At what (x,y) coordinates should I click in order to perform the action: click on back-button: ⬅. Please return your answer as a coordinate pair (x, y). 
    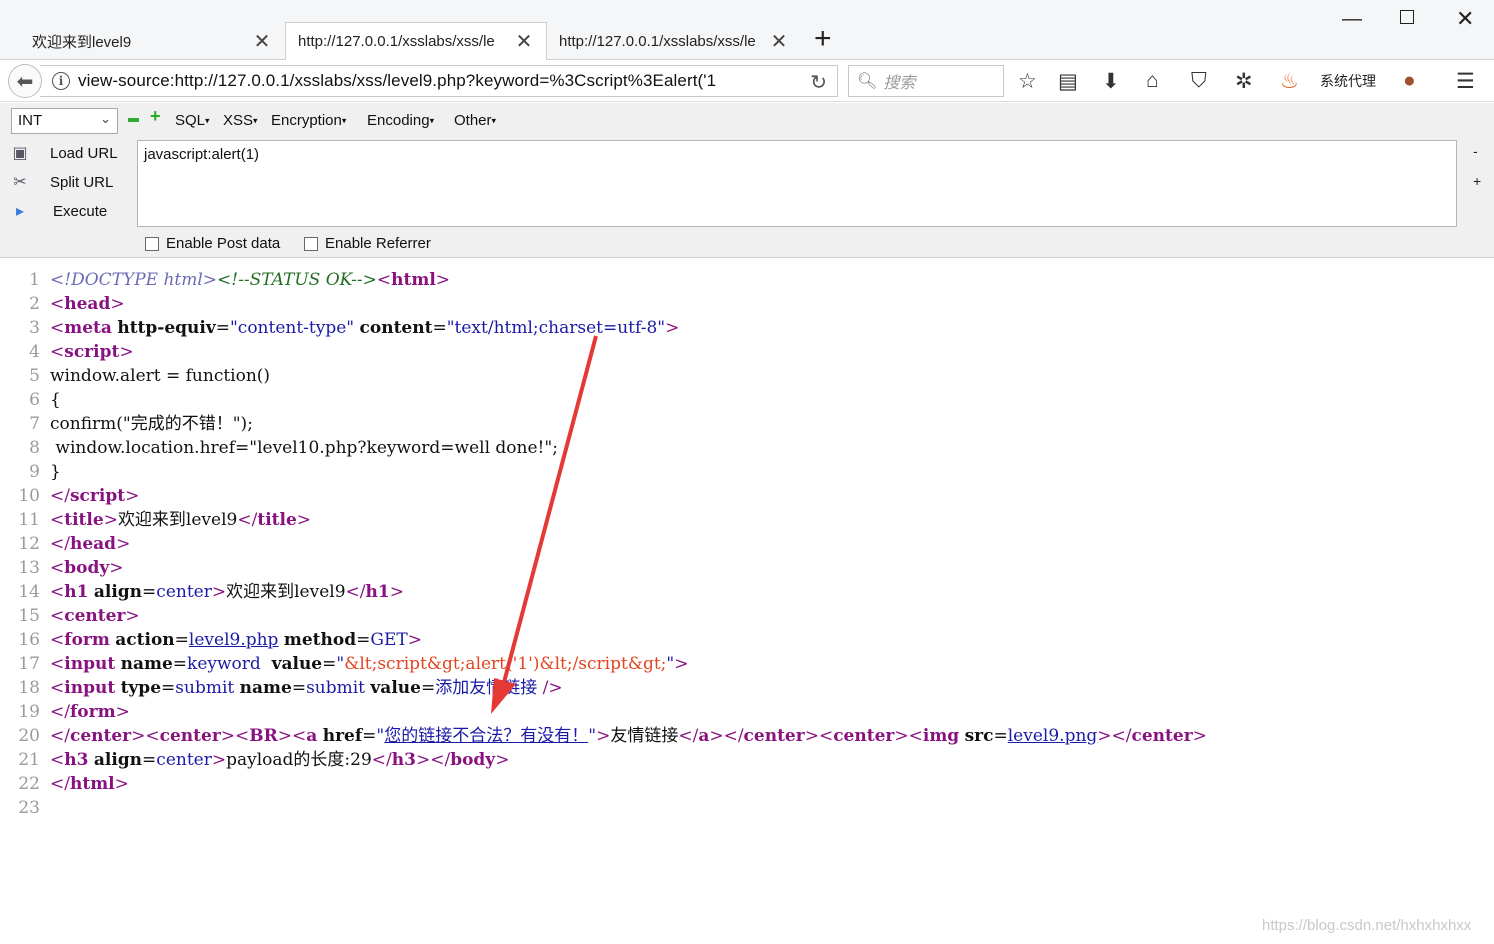
    Looking at the image, I should click on (25, 81).